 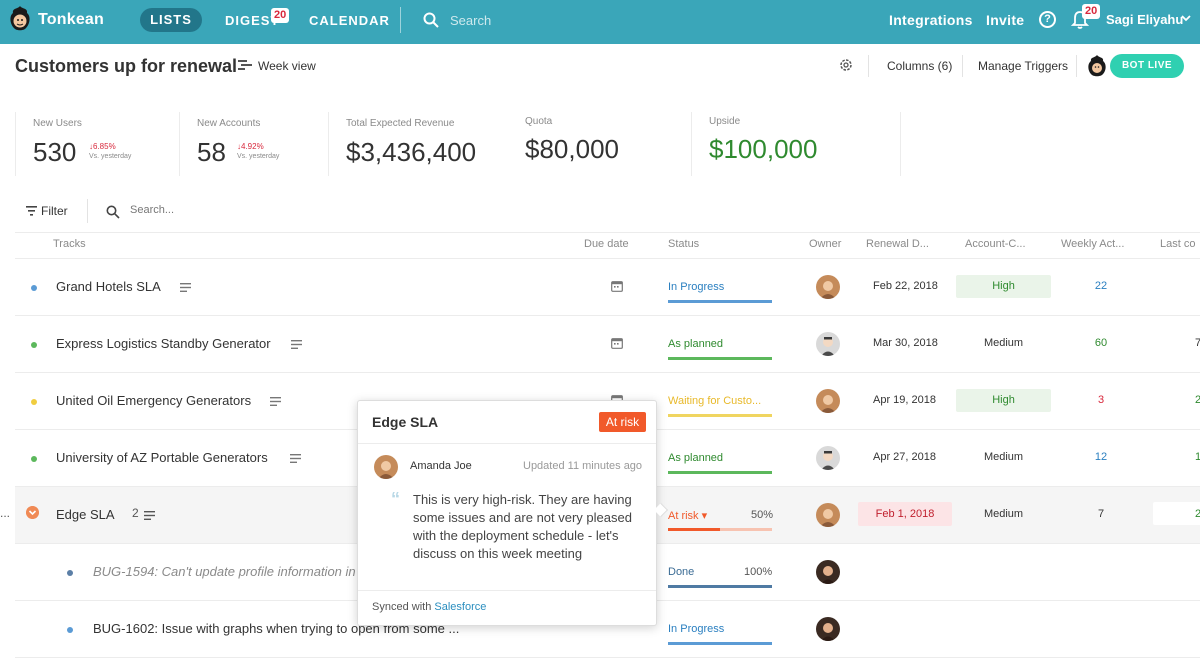 What do you see at coordinates (102, 146) in the screenshot?
I see `kpi-change: ↓6.85%` at bounding box center [102, 146].